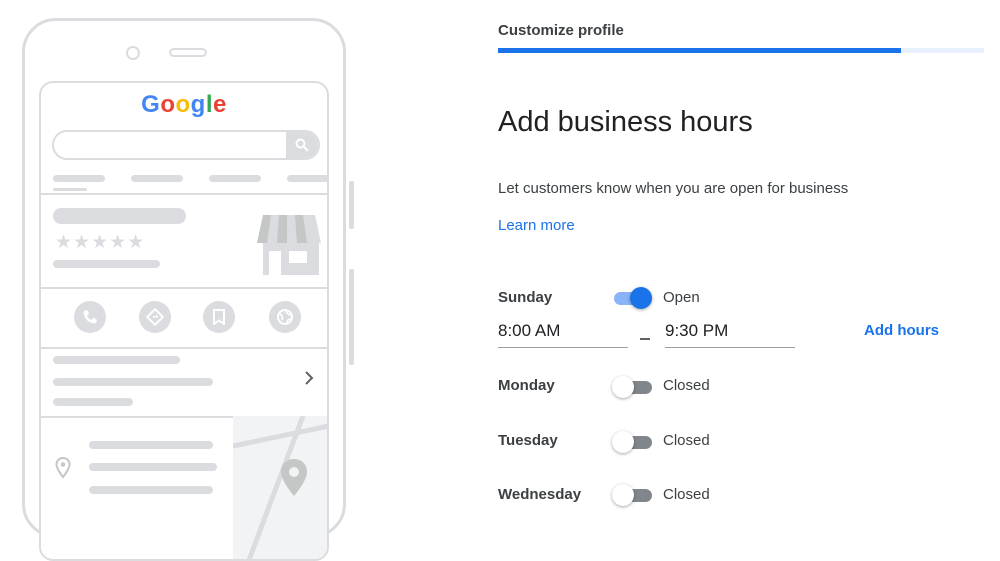  I want to click on logo-letter: G, so click(151, 104).